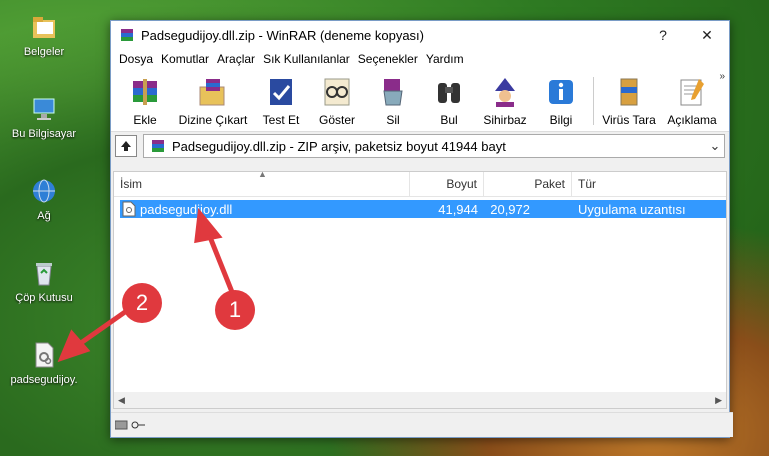 This screenshot has width=769, height=456. I want to click on annotation-arrows, so click(146, 285).